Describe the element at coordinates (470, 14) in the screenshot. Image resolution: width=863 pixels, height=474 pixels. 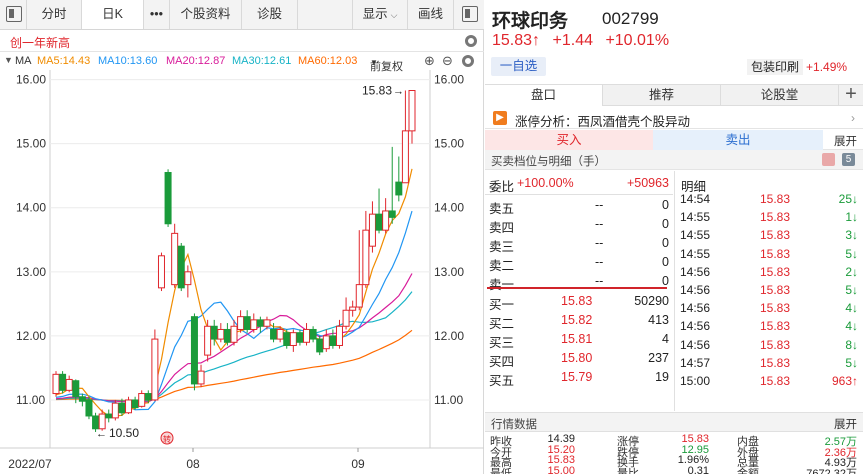
I see `sidebar-toggle-icon` at that location.